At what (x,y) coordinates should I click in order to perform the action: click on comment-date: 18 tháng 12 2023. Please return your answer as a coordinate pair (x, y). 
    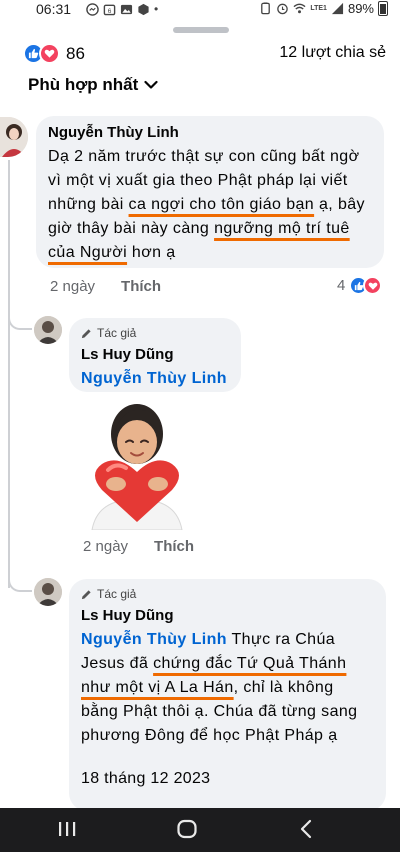
    Looking at the image, I should click on (146, 778).